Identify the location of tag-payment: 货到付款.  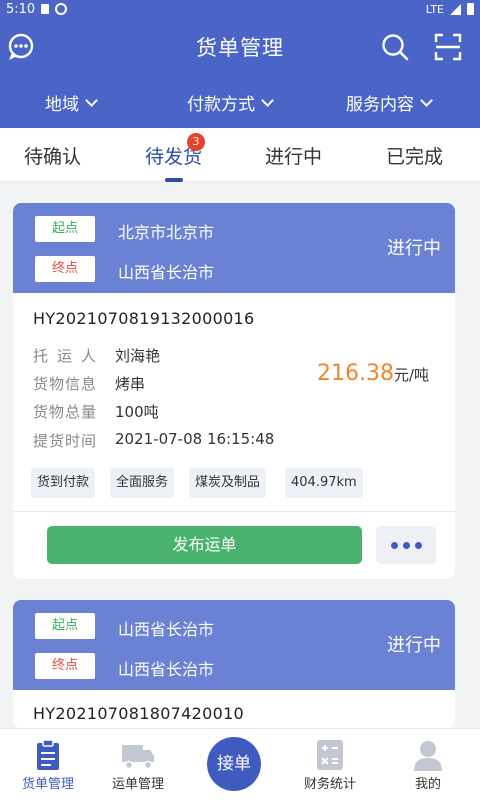
(63, 483).